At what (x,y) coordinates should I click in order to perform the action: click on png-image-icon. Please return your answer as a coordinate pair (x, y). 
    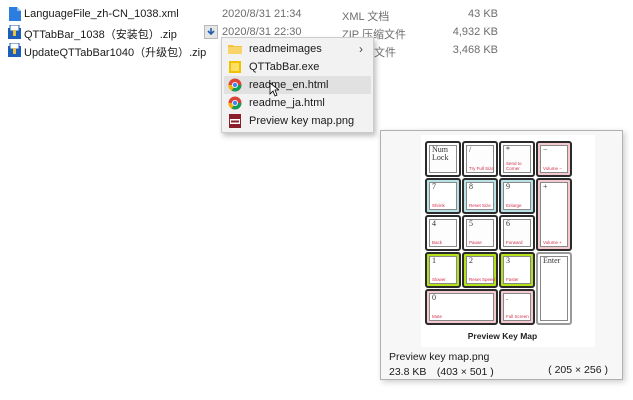
    Looking at the image, I should click on (235, 121).